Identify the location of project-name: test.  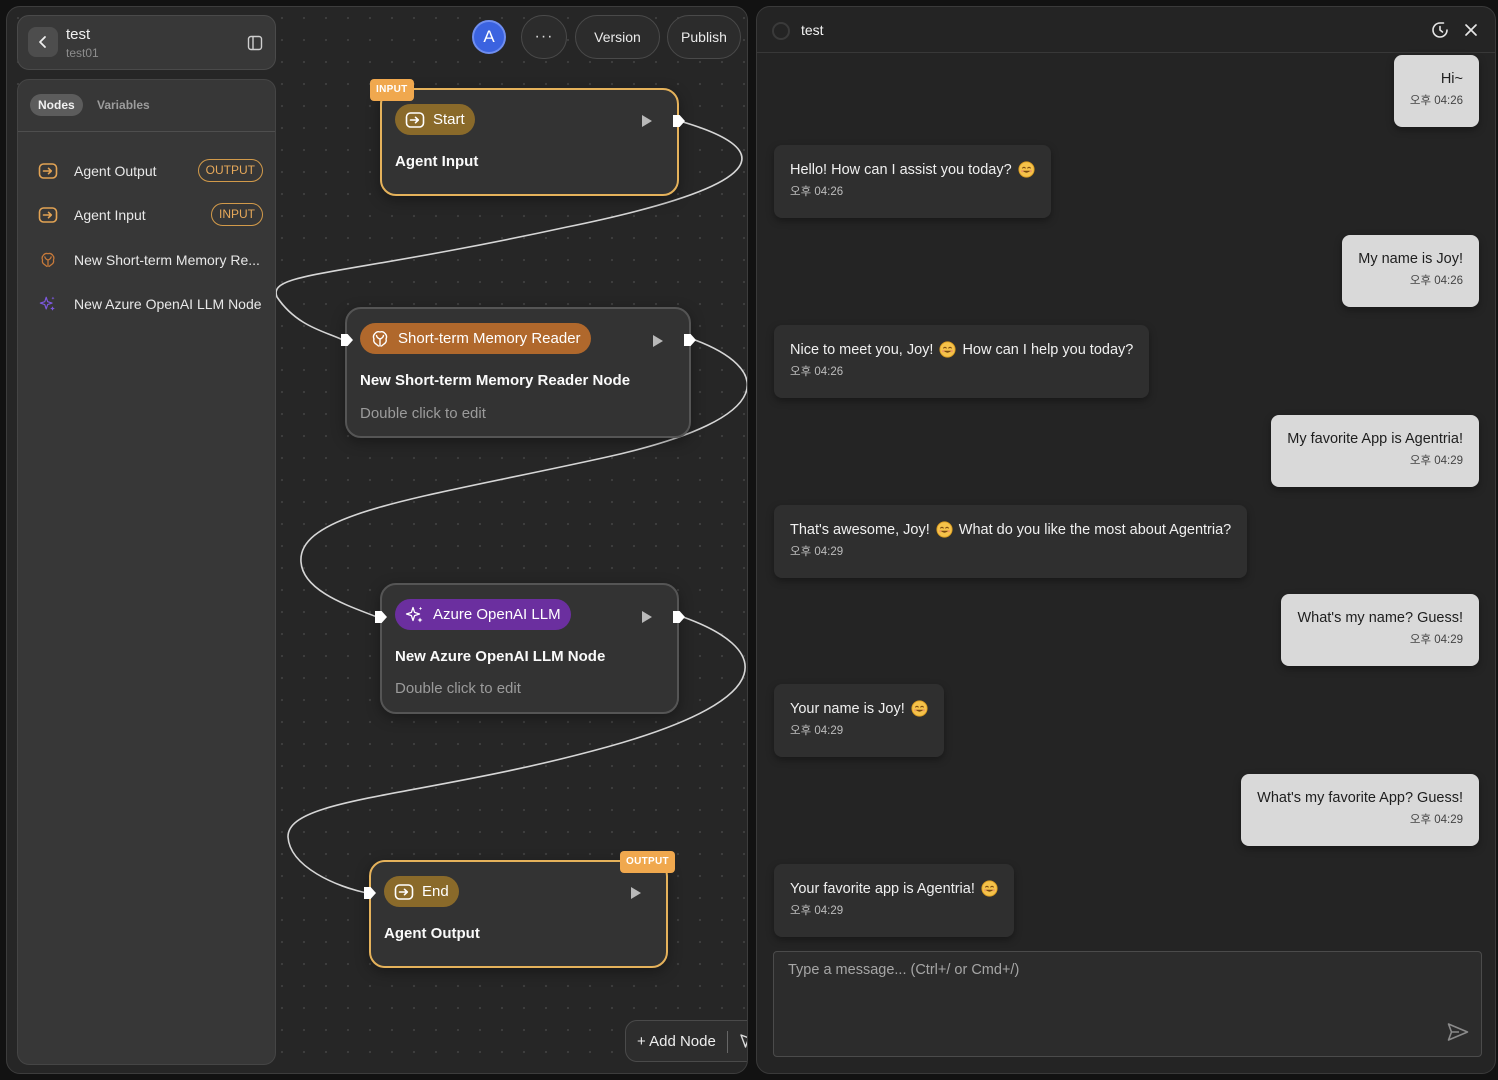
(78, 34).